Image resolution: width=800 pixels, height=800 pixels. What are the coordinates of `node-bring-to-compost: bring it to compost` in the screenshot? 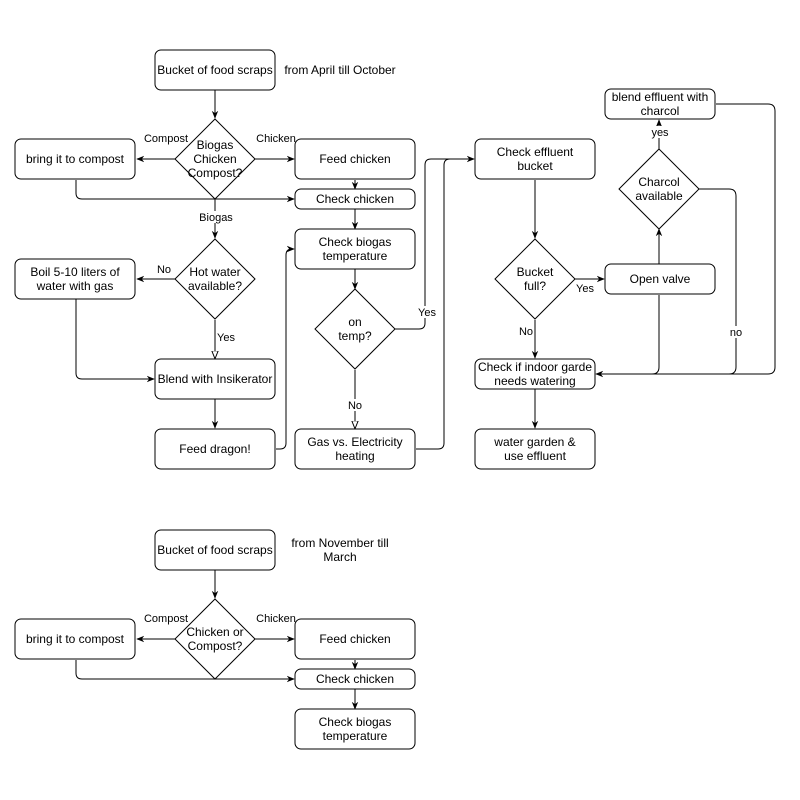 It's located at (75, 159).